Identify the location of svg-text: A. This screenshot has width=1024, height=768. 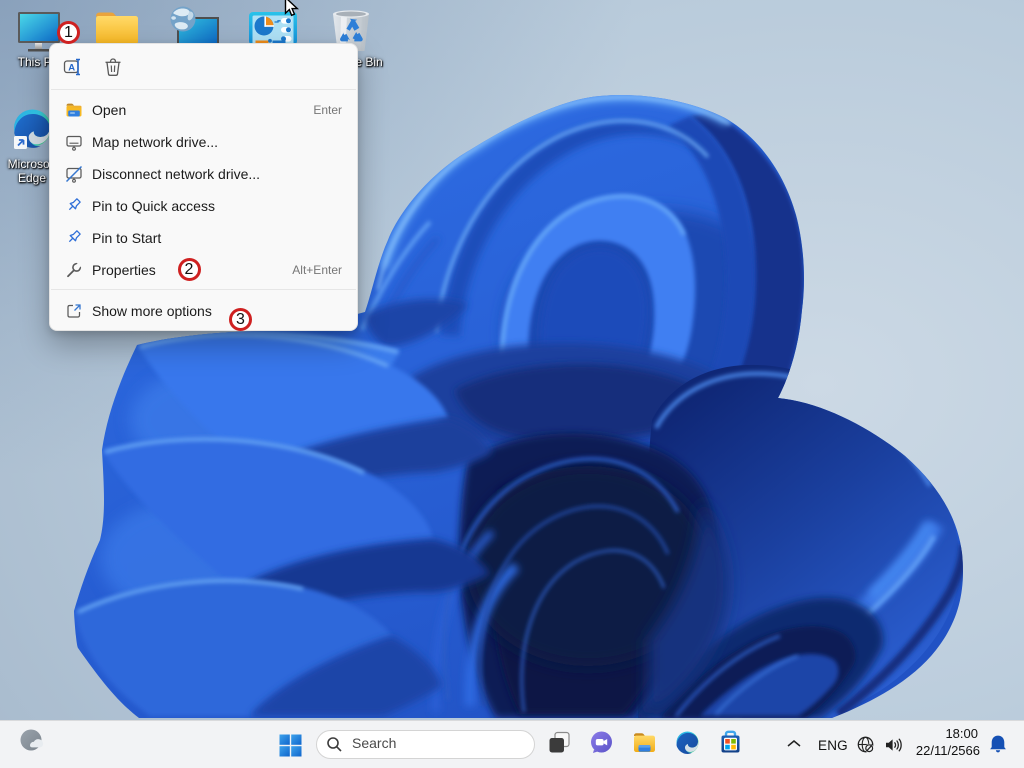
(71, 67).